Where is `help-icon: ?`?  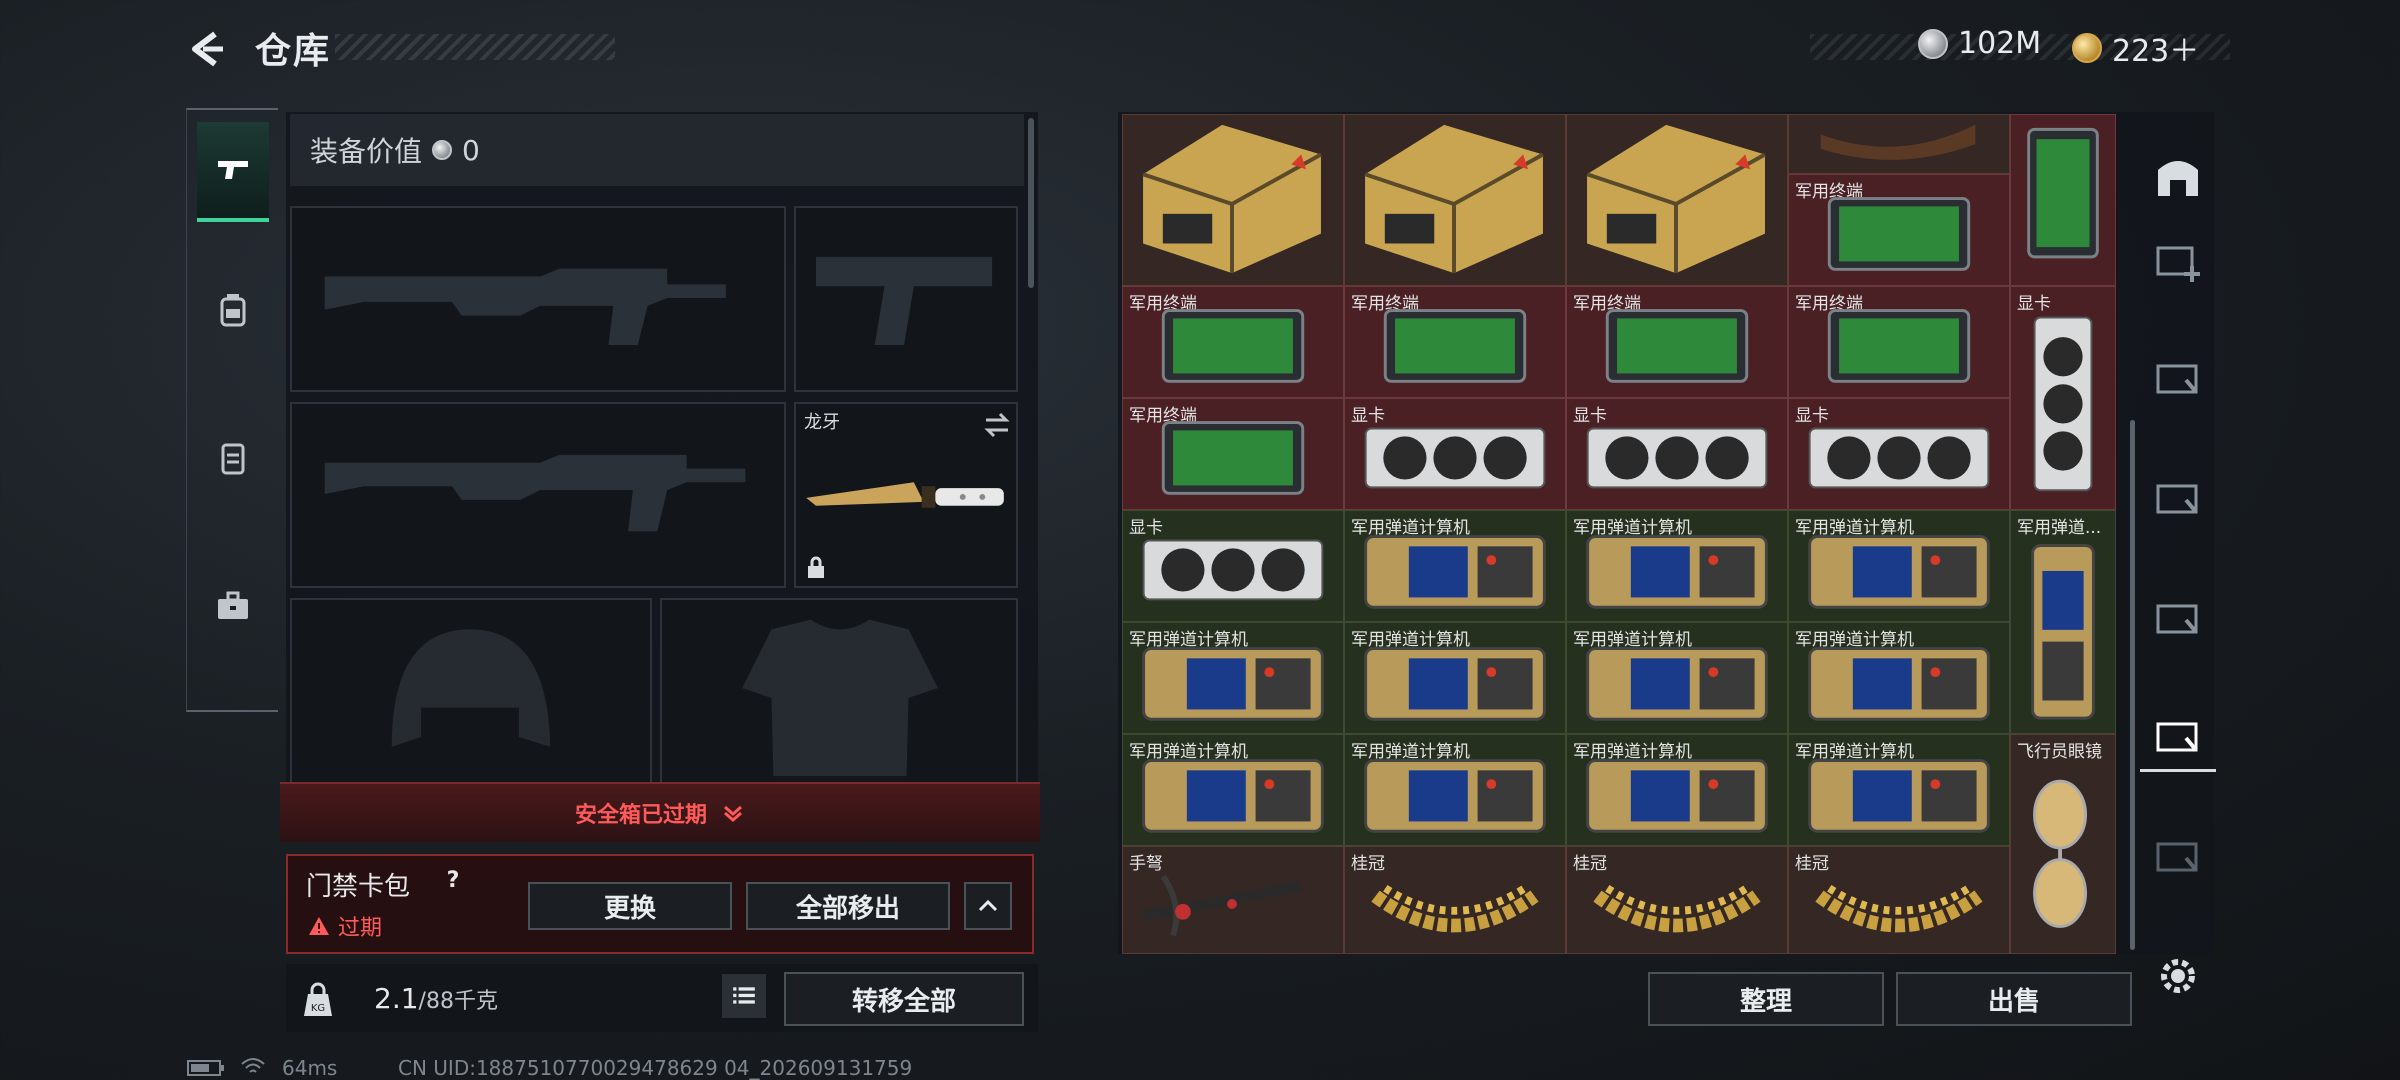 help-icon: ? is located at coordinates (453, 882).